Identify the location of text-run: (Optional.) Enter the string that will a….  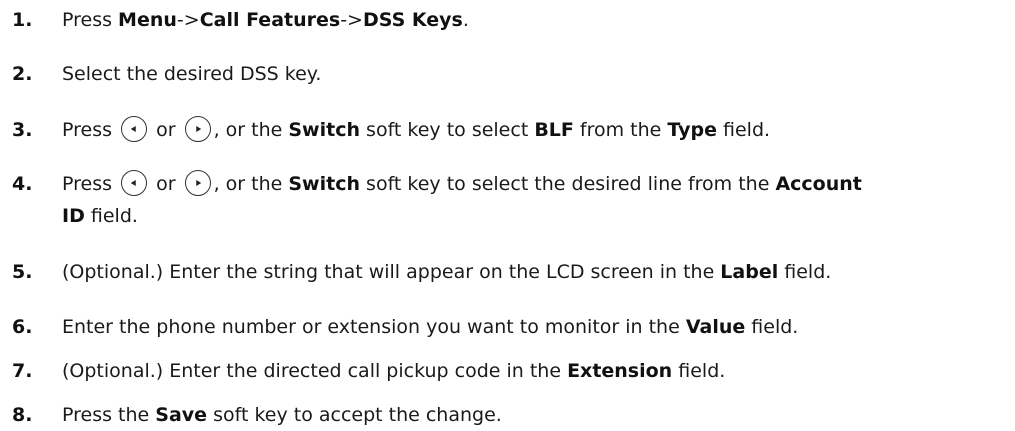
(391, 272).